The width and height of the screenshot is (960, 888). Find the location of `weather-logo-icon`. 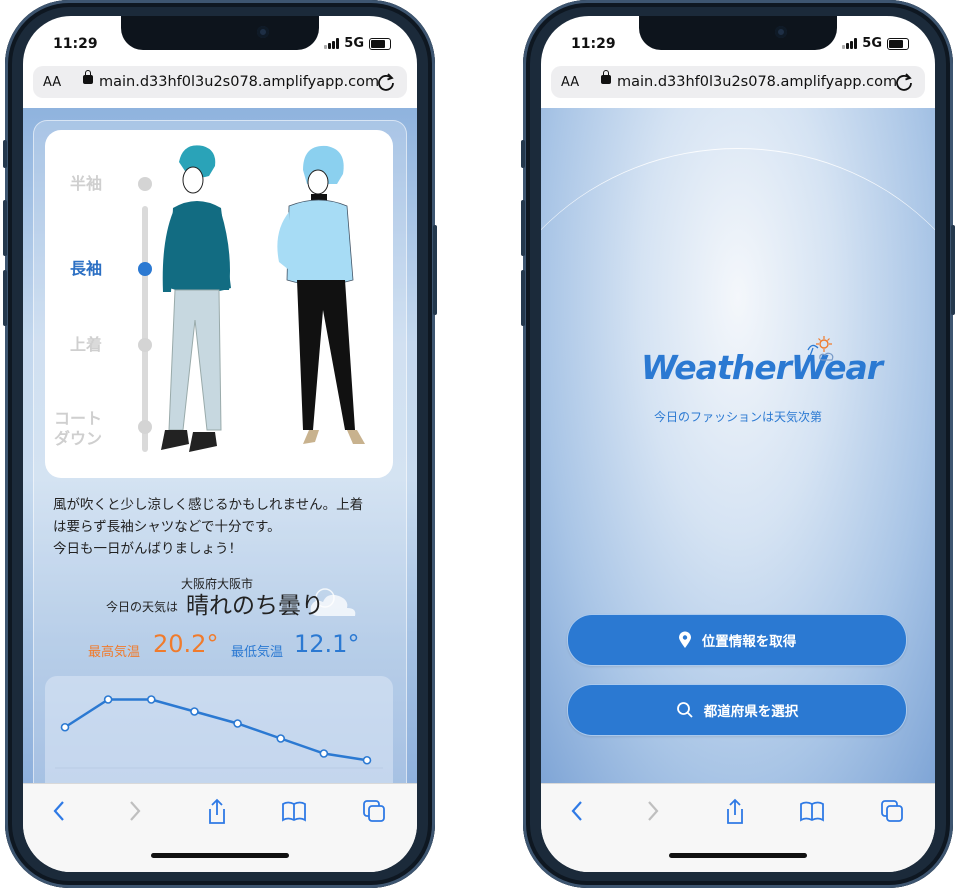

weather-logo-icon is located at coordinates (820, 348).